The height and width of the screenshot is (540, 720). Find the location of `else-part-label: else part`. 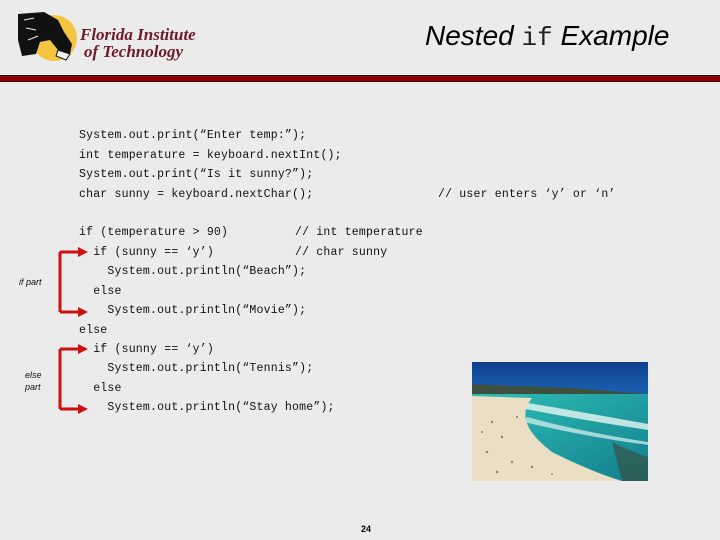

else-part-label: else part is located at coordinates (33, 381).